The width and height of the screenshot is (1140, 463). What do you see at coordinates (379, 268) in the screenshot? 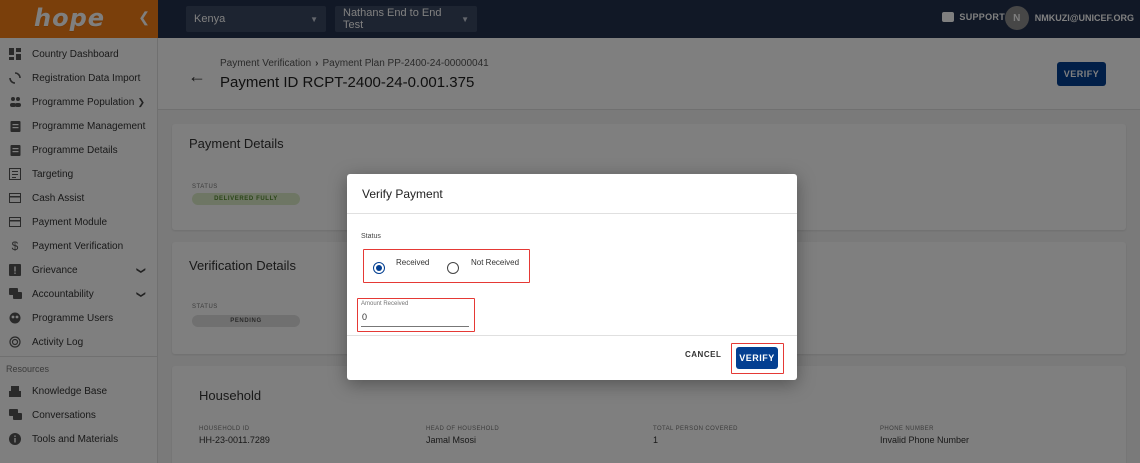
I see `radio-received` at bounding box center [379, 268].